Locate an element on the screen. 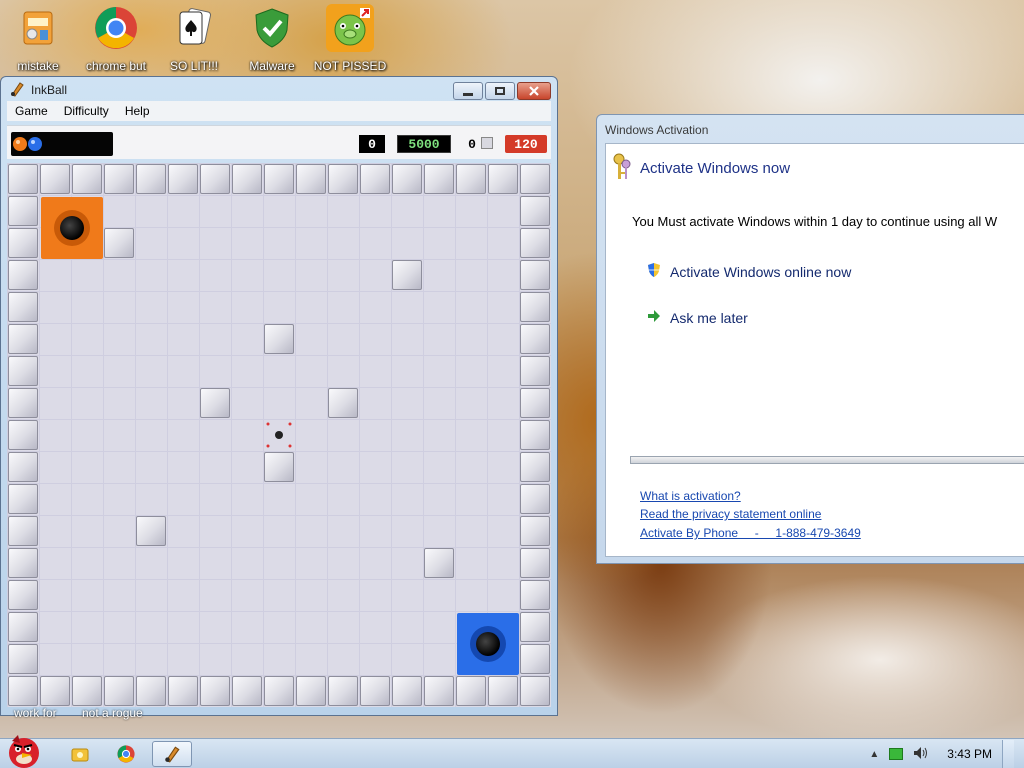  desktop-icon-chrome: chrome but is located at coordinates (116, 40).